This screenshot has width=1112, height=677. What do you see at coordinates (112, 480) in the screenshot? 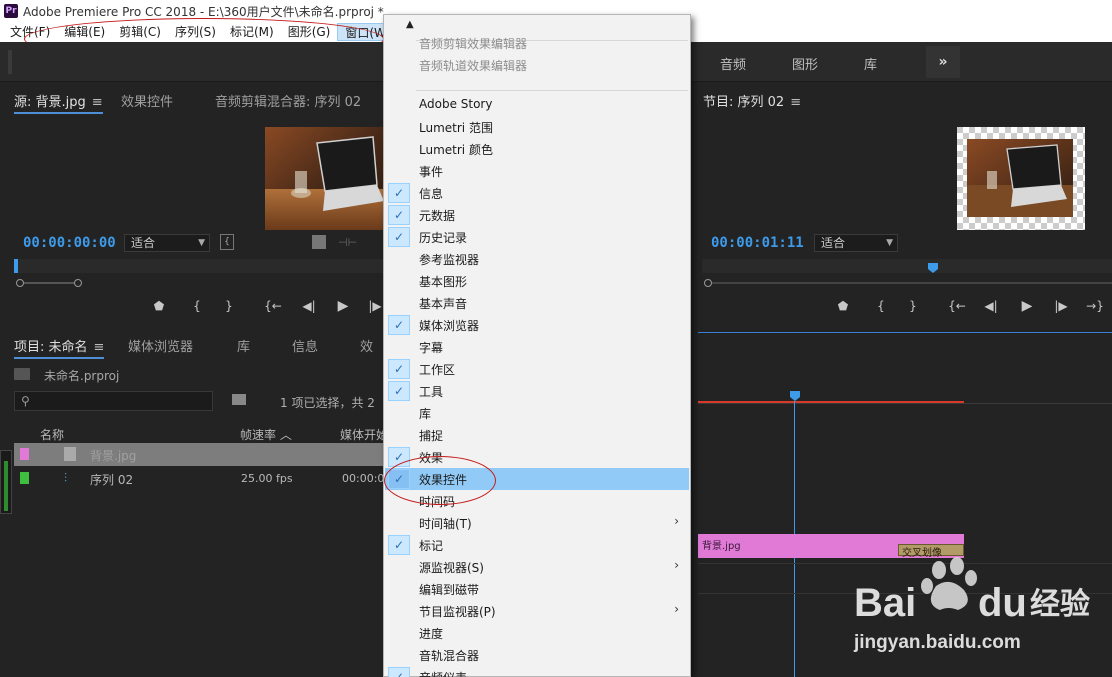
I see `item-name: 序列 02` at bounding box center [112, 480].